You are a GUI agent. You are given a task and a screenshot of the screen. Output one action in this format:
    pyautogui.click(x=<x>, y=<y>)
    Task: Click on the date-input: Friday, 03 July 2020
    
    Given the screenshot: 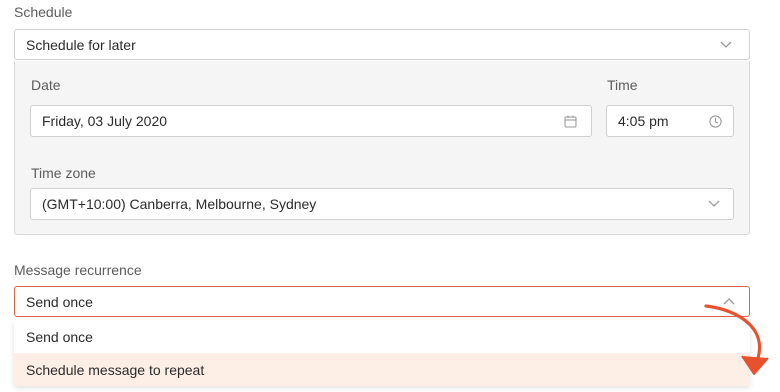 What is the action you would take?
    pyautogui.click(x=311, y=121)
    